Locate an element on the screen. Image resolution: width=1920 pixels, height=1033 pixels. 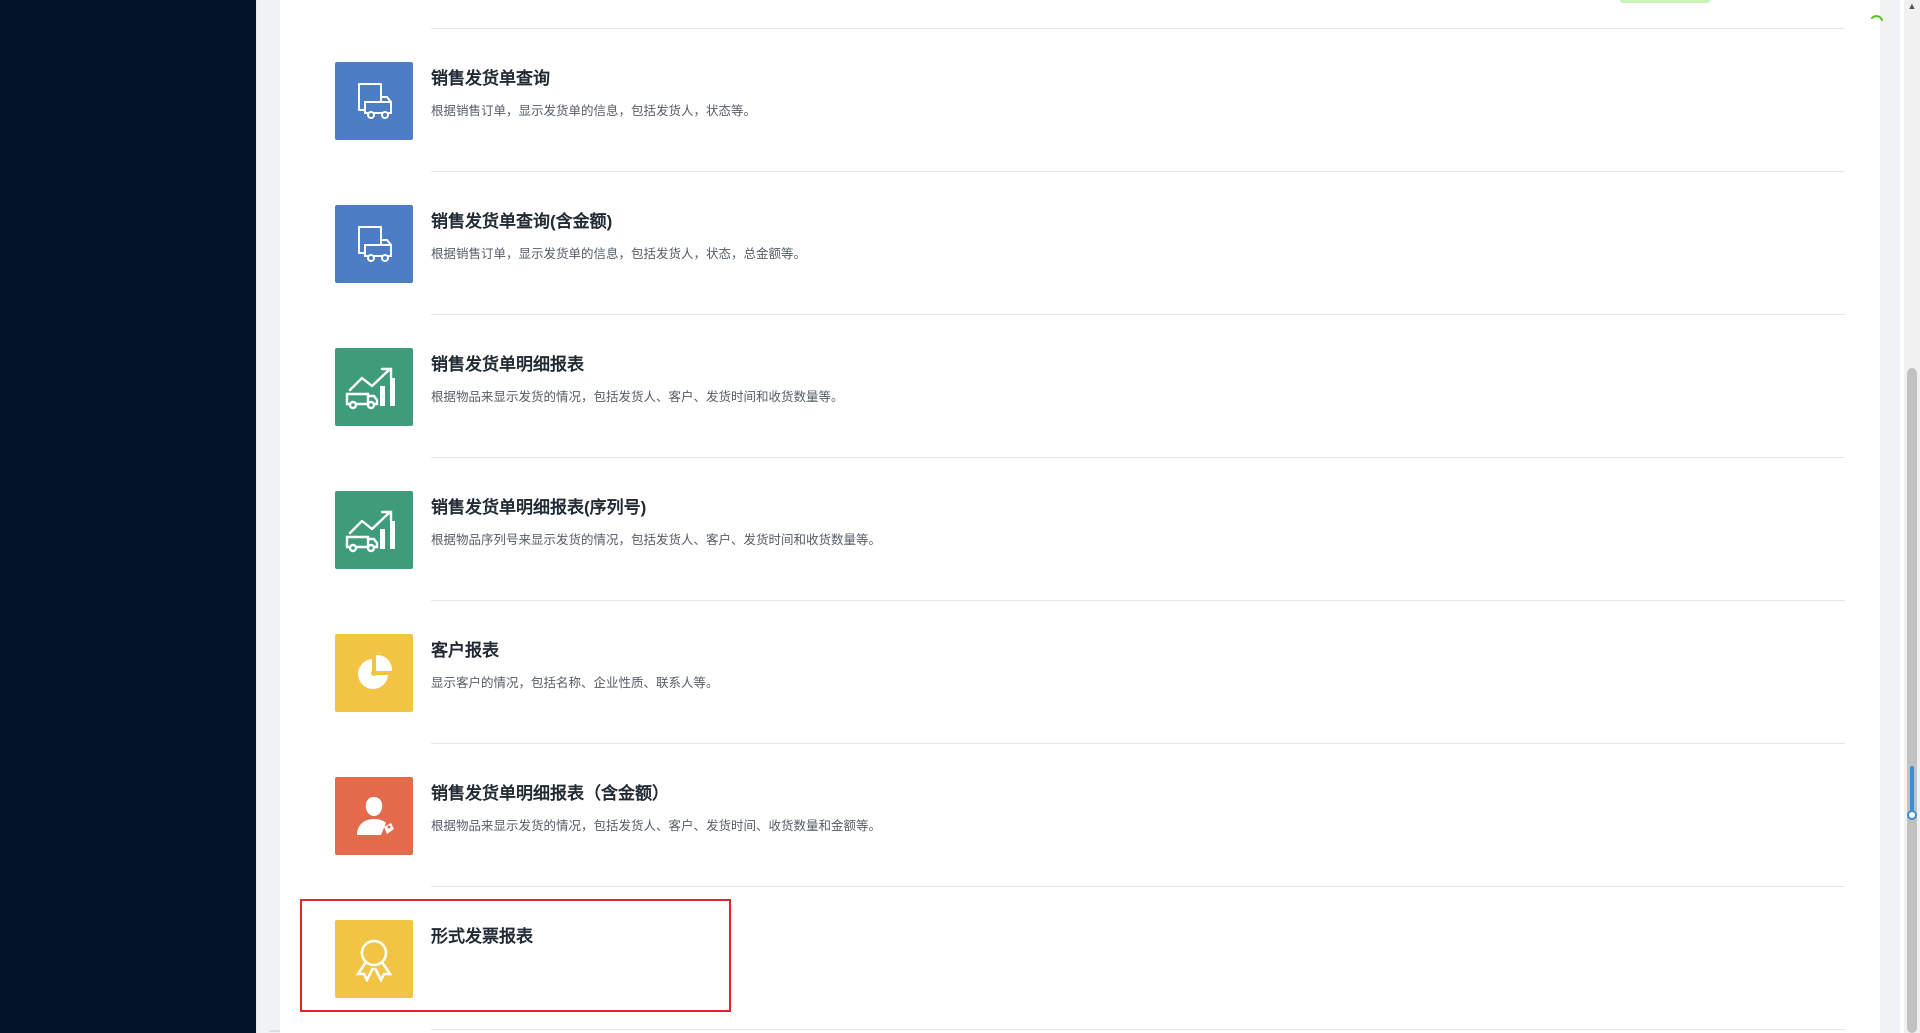
report-item: 销售发货单查询 根据销售订单，显示发货单的信息，包括发货人，状态等。 is located at coordinates (1090, 100).